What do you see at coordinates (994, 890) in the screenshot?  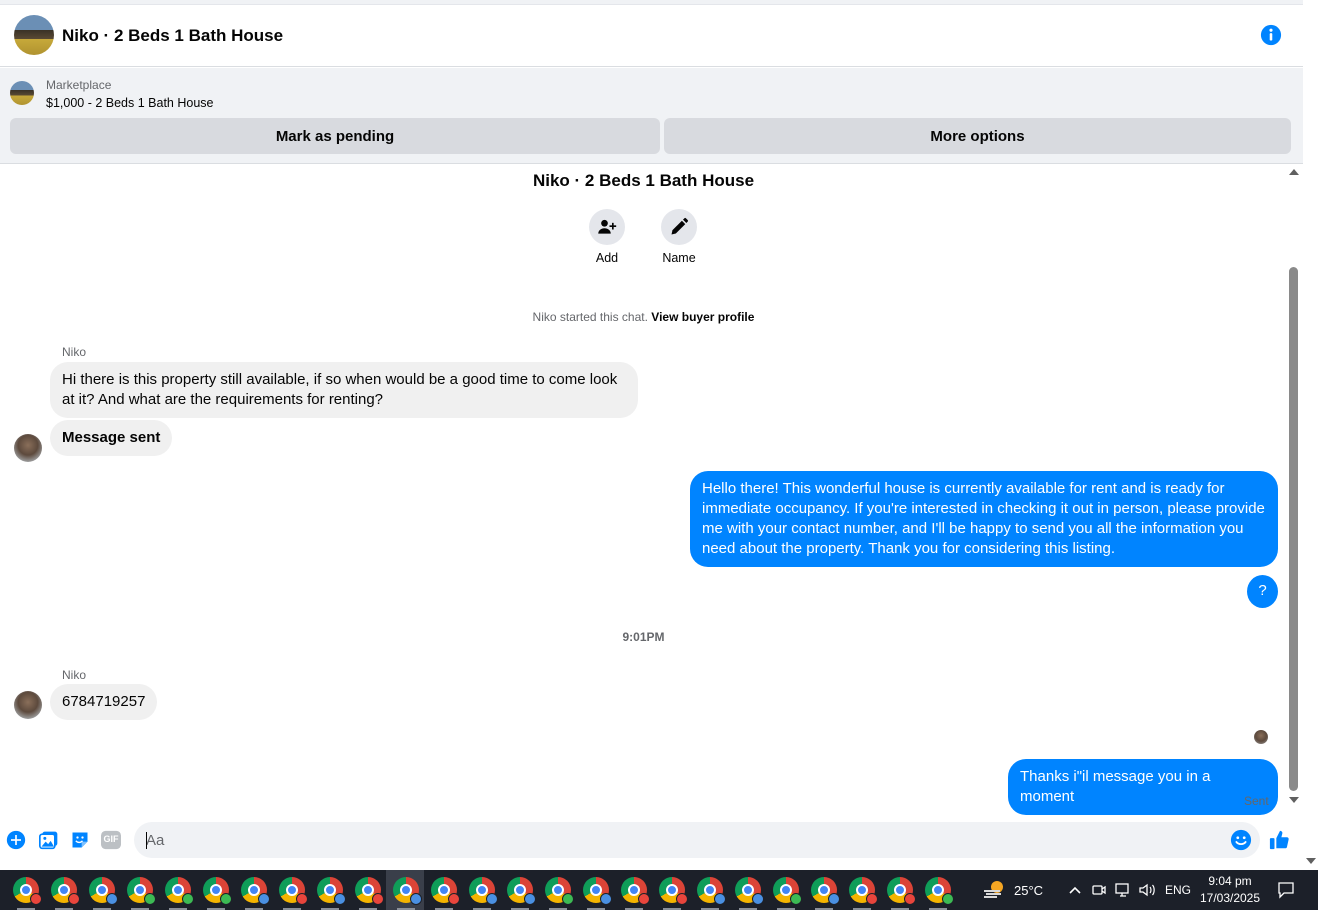 I see `weather-icon` at bounding box center [994, 890].